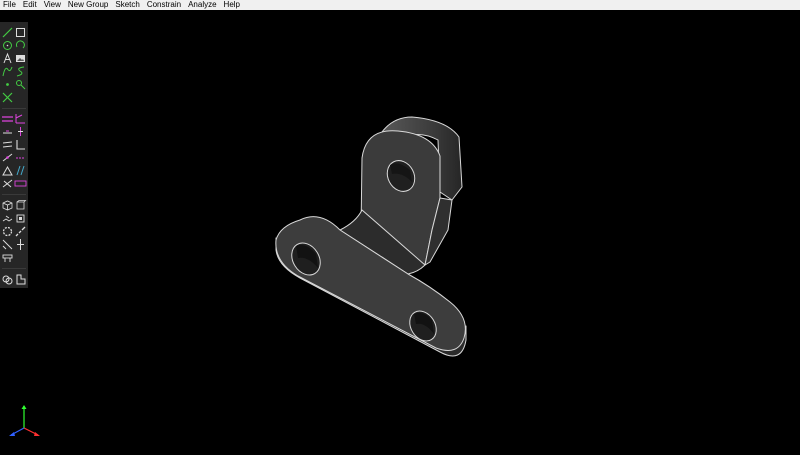 The height and width of the screenshot is (455, 800). I want to click on menu-edit: Edit, so click(29, 5).